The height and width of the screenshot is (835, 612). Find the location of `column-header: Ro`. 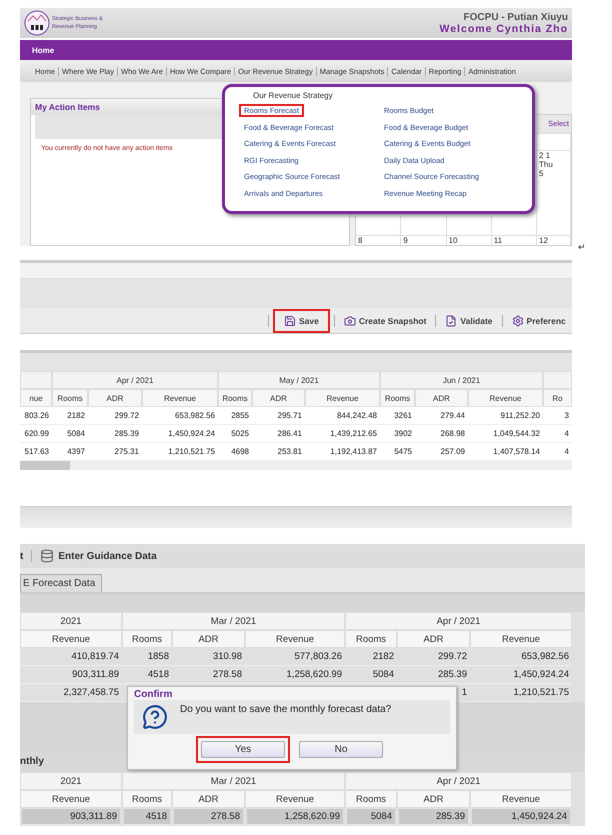

column-header: Ro is located at coordinates (557, 398).